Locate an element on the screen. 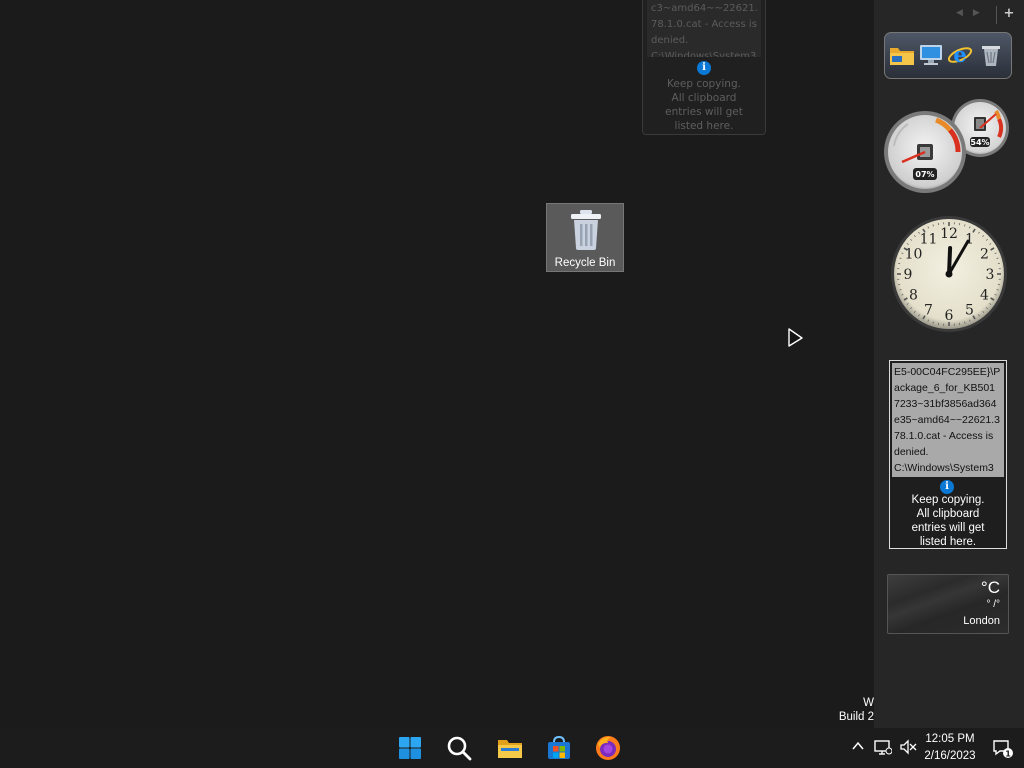  ghost-msg-line: entries will get is located at coordinates (704, 112).